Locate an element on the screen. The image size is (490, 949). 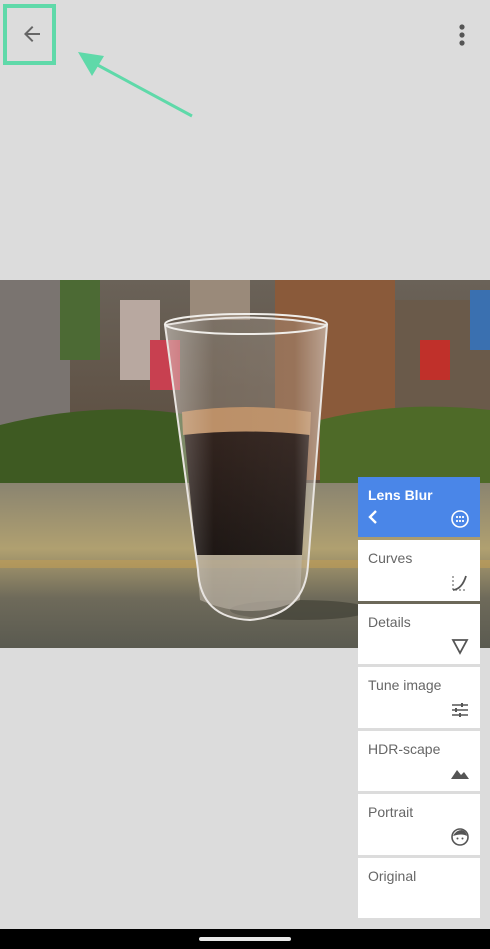
tool-original: Original is located at coordinates (419, 888).